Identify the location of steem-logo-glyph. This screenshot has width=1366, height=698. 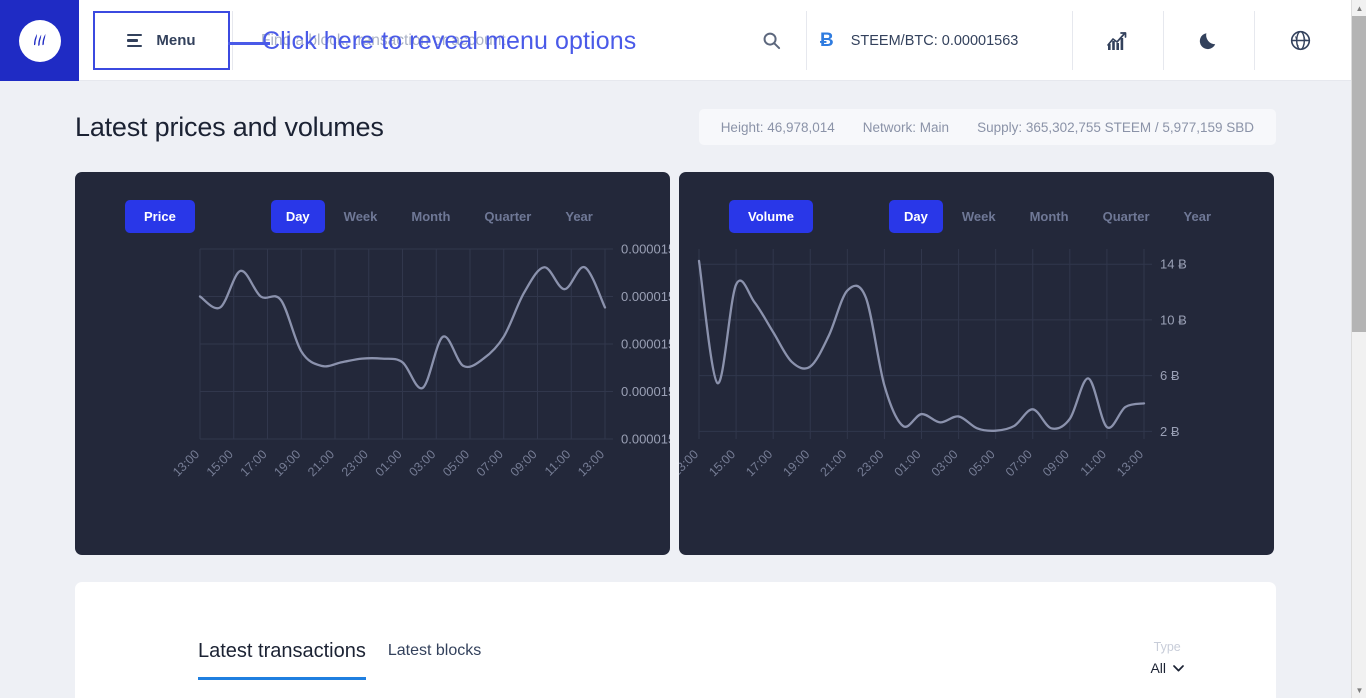
(39, 39).